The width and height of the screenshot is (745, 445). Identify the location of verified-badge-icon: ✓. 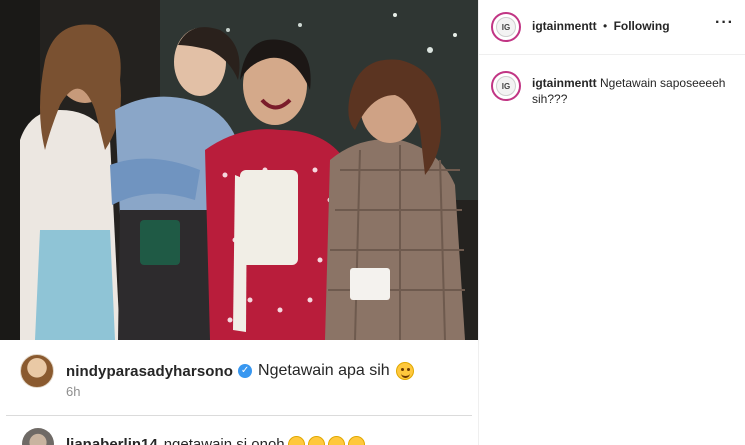
(245, 371).